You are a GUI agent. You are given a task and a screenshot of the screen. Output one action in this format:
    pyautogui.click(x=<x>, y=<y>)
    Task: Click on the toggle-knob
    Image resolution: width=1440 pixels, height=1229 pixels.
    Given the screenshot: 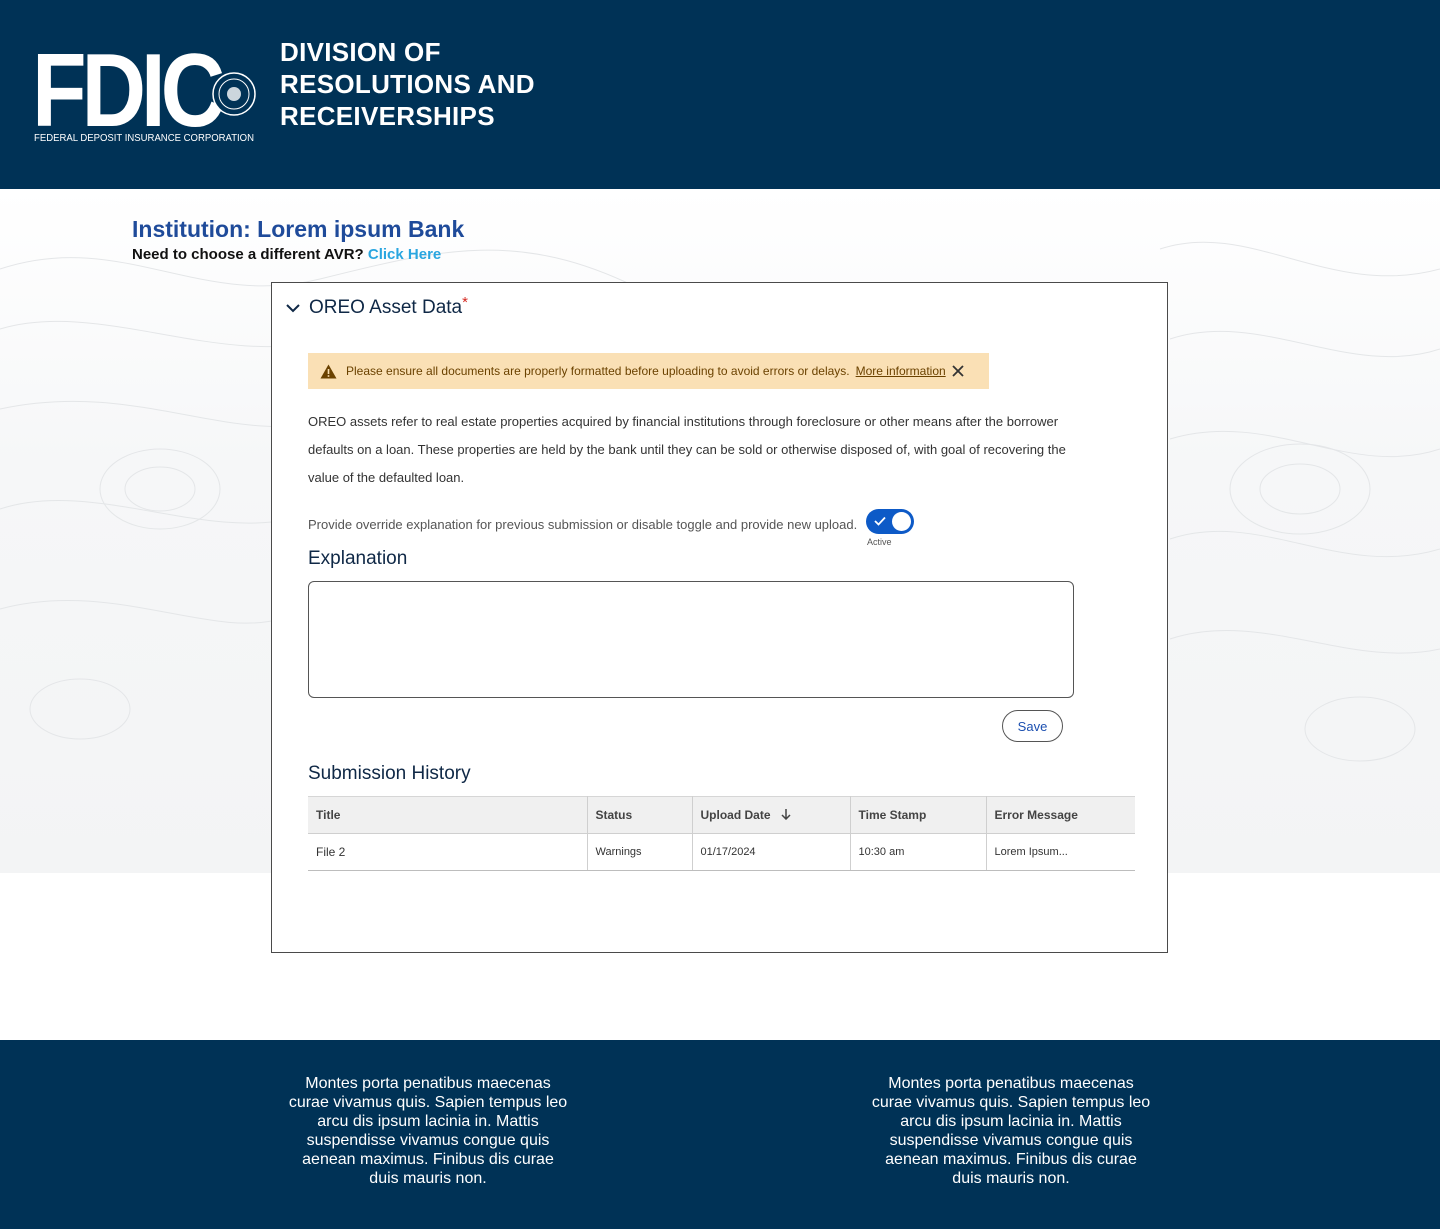 What is the action you would take?
    pyautogui.click(x=902, y=521)
    